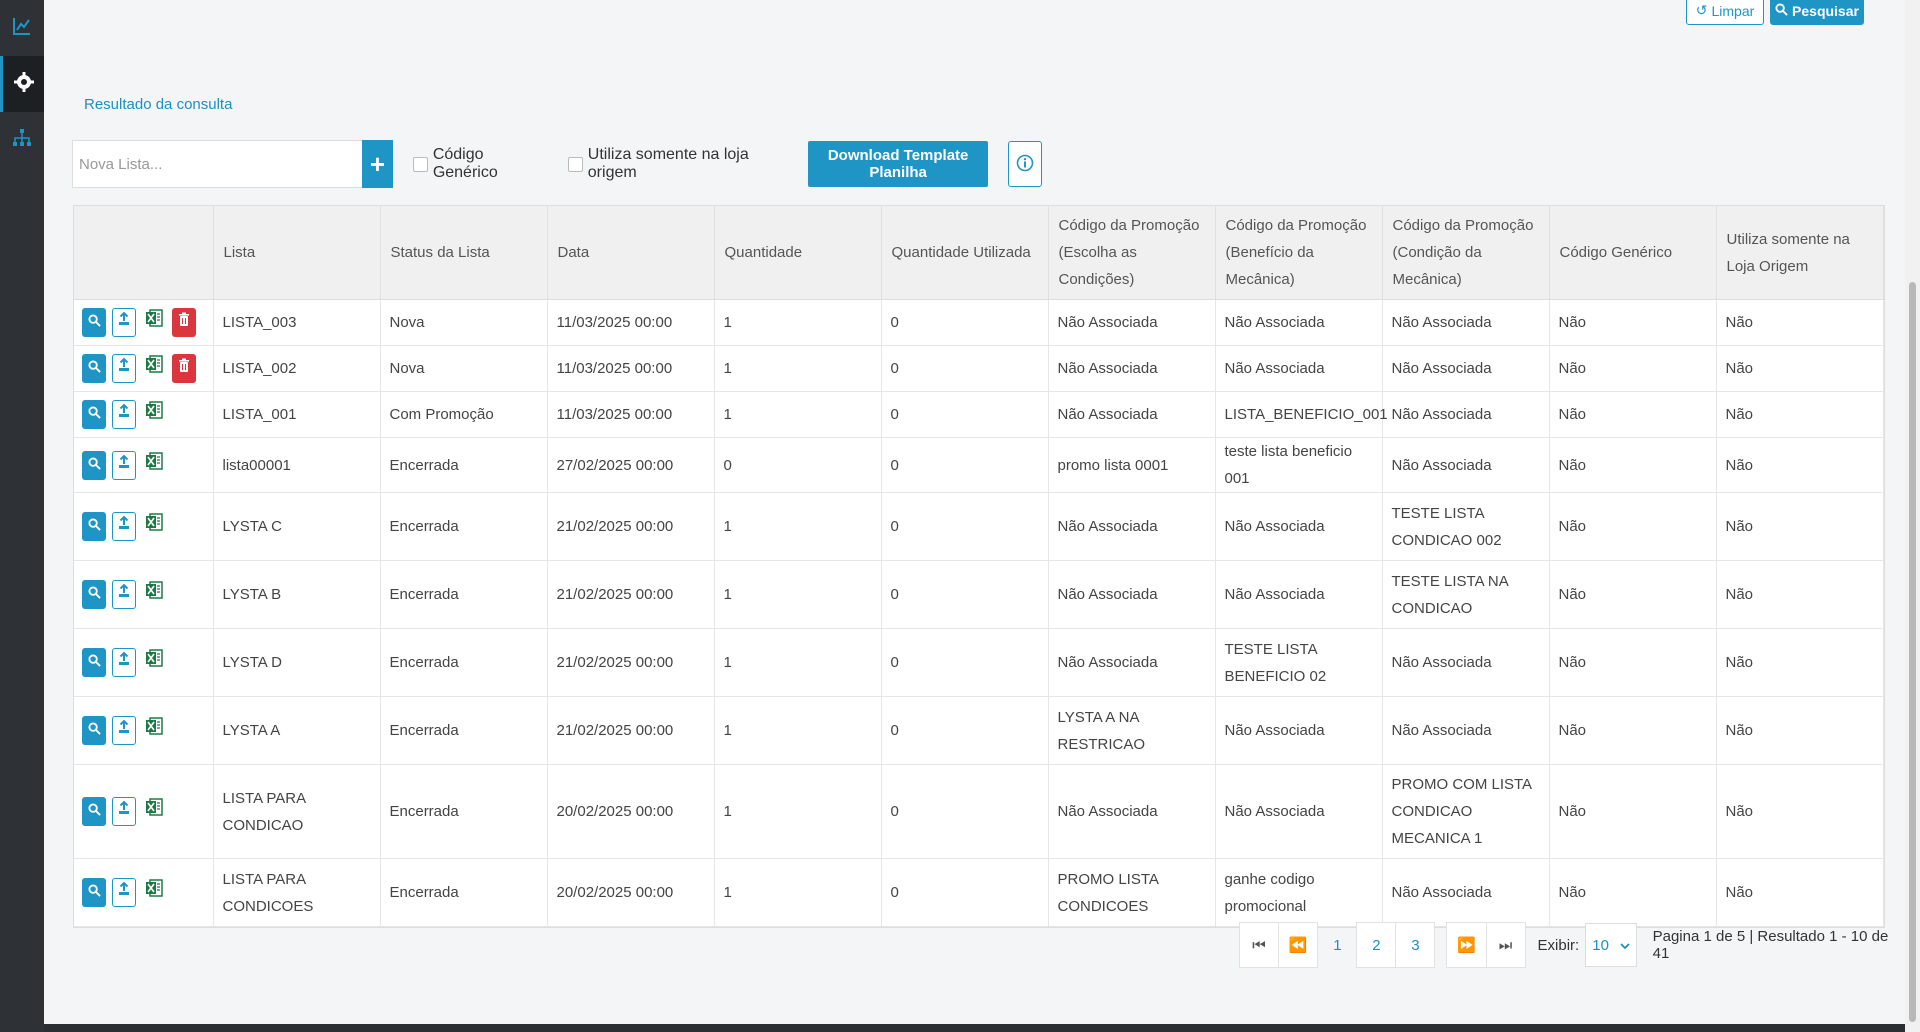 The height and width of the screenshot is (1032, 1920). Describe the element at coordinates (1337, 945) in the screenshot. I see `page-1-button: 1` at that location.